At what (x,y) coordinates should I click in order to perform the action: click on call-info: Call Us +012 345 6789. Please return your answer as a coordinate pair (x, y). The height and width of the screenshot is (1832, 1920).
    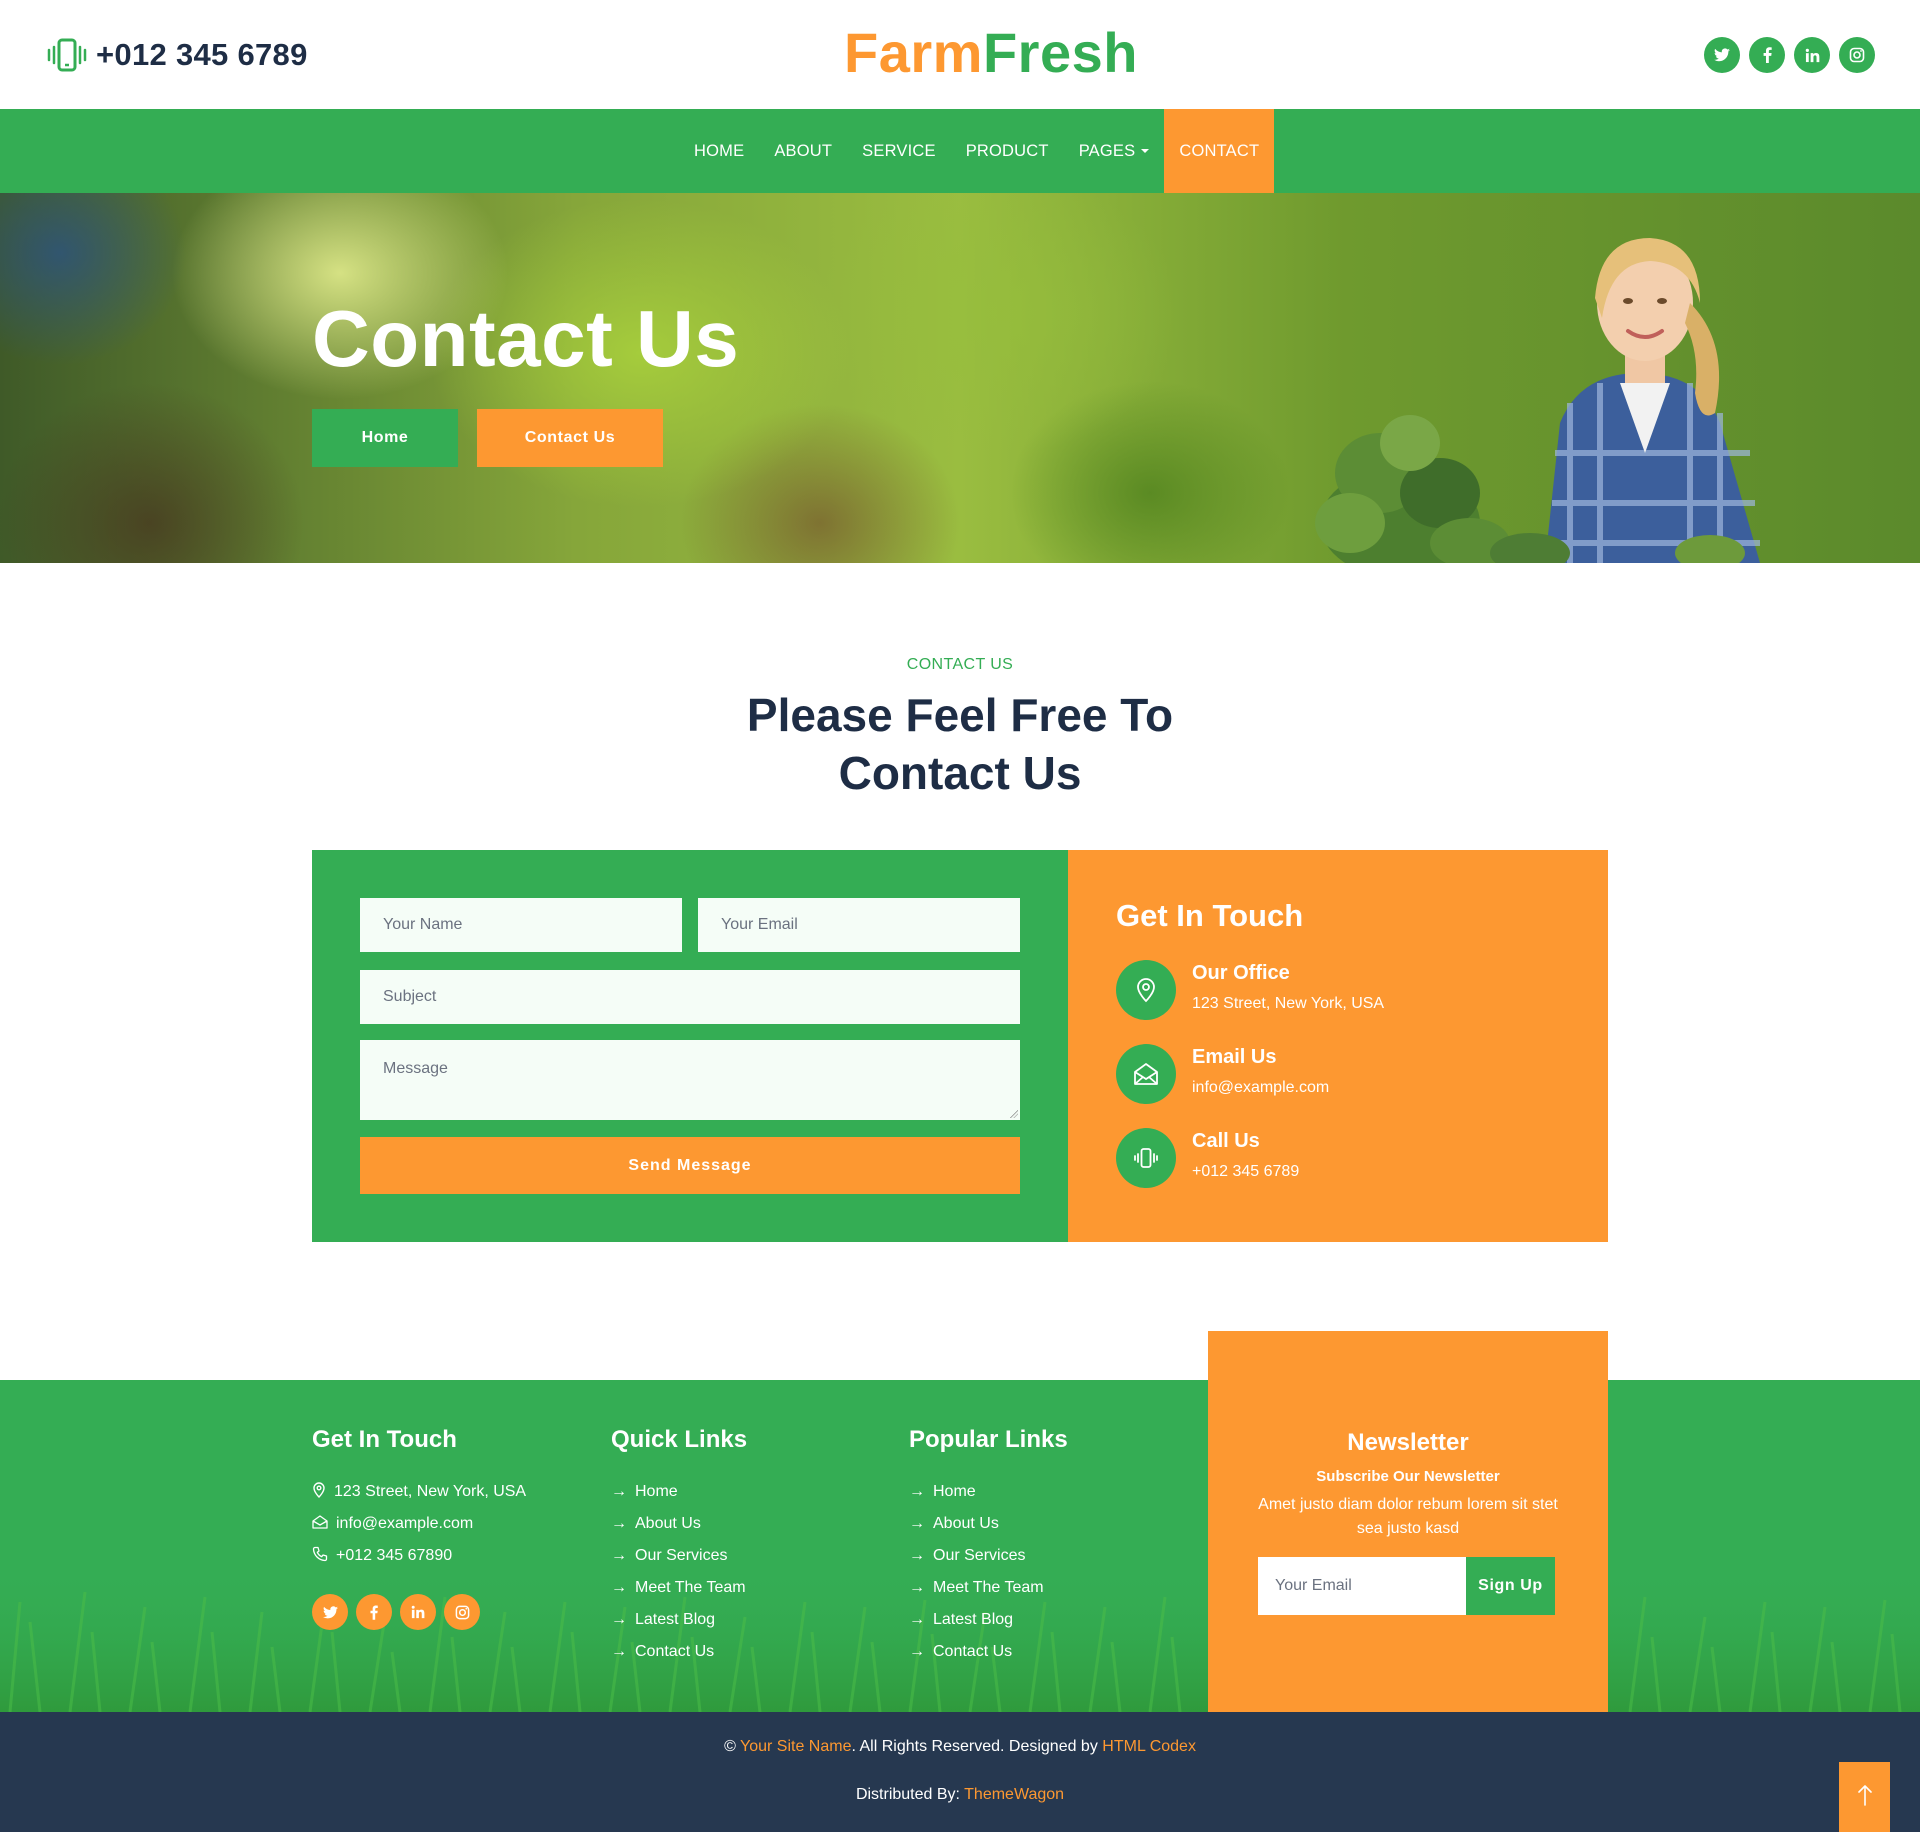
    Looking at the image, I should click on (1207, 1158).